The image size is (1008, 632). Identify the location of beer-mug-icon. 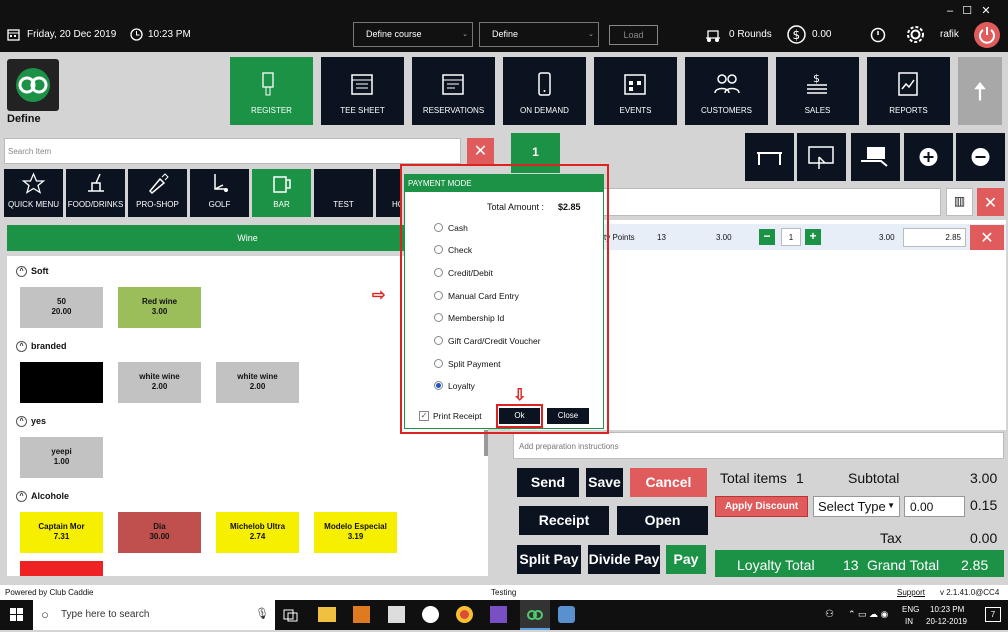
(282, 184).